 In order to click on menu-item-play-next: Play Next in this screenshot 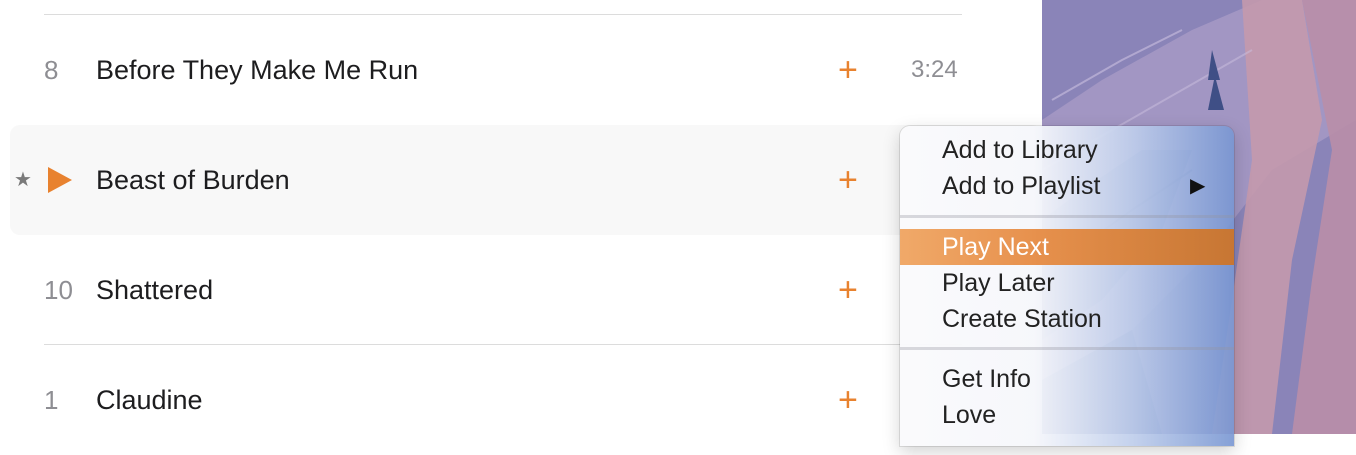, I will do `click(1067, 247)`.